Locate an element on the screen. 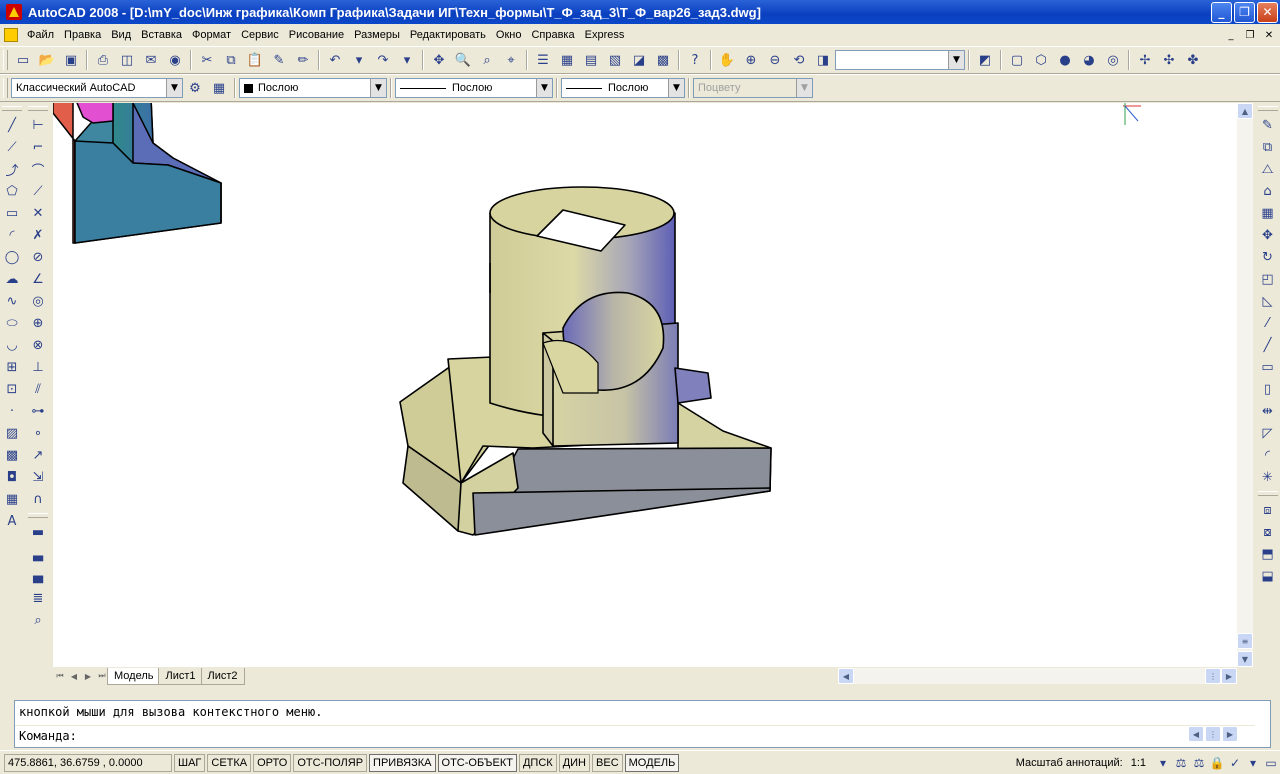 This screenshot has height=774, width=1280. new-file-icon: ▭ is located at coordinates (23, 60).